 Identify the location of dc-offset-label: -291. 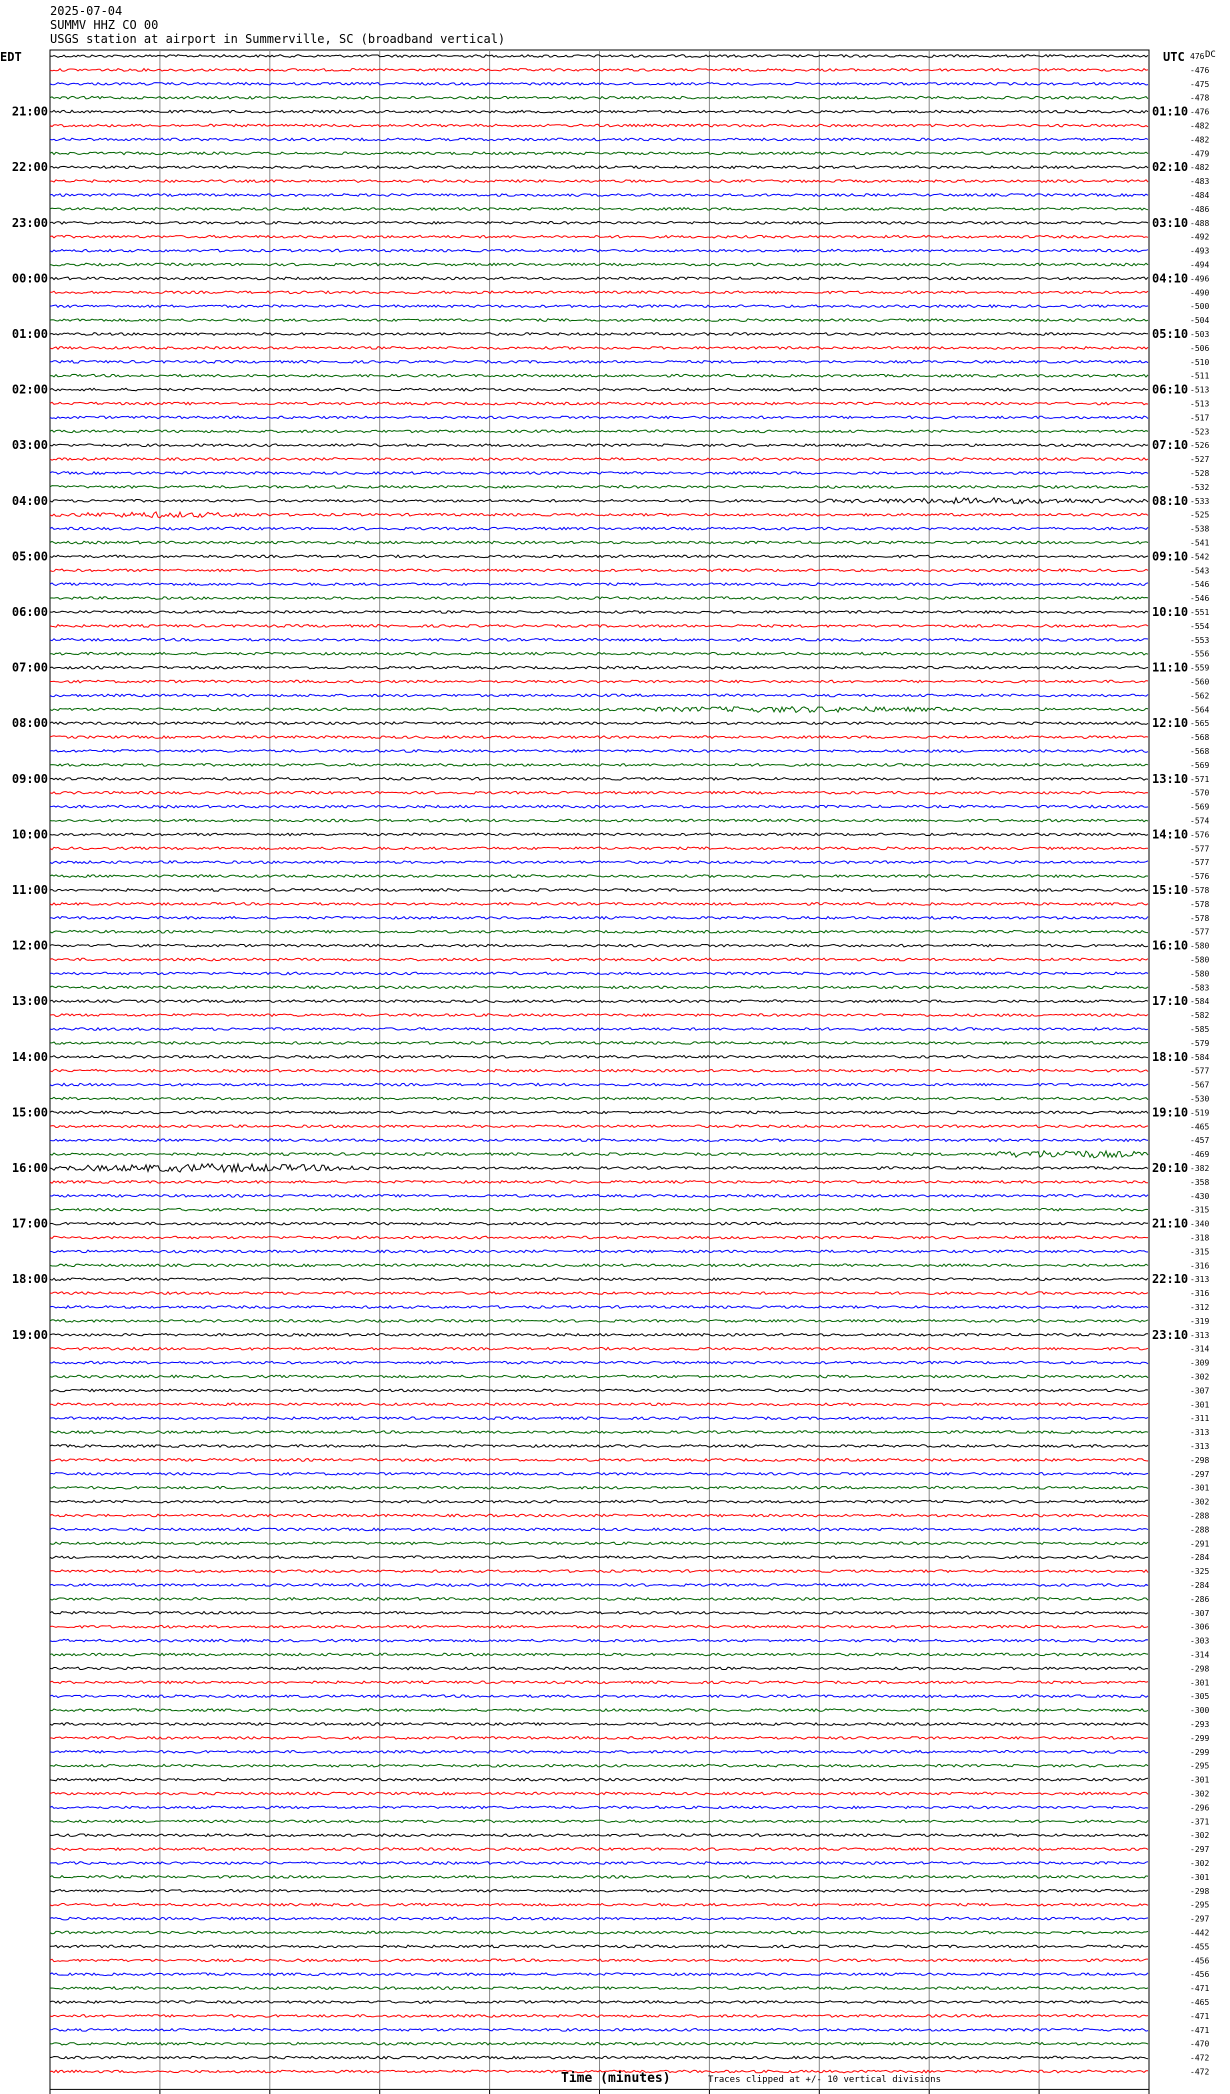
(1199, 1543).